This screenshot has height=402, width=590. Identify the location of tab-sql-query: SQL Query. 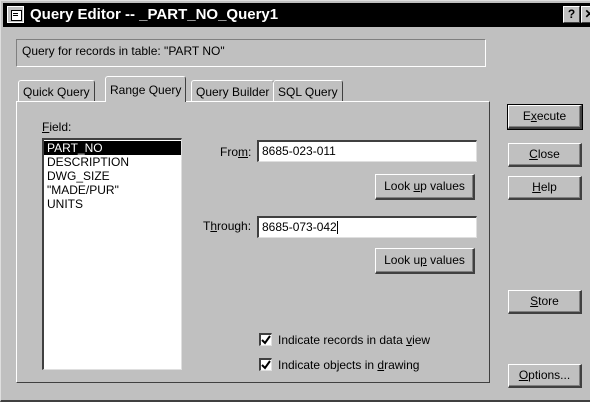
(308, 91).